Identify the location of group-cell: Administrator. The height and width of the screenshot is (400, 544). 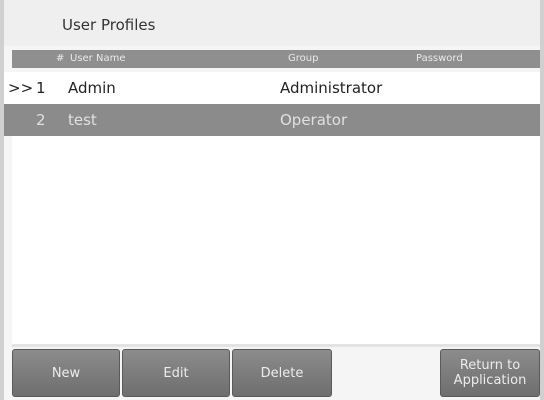
(331, 88).